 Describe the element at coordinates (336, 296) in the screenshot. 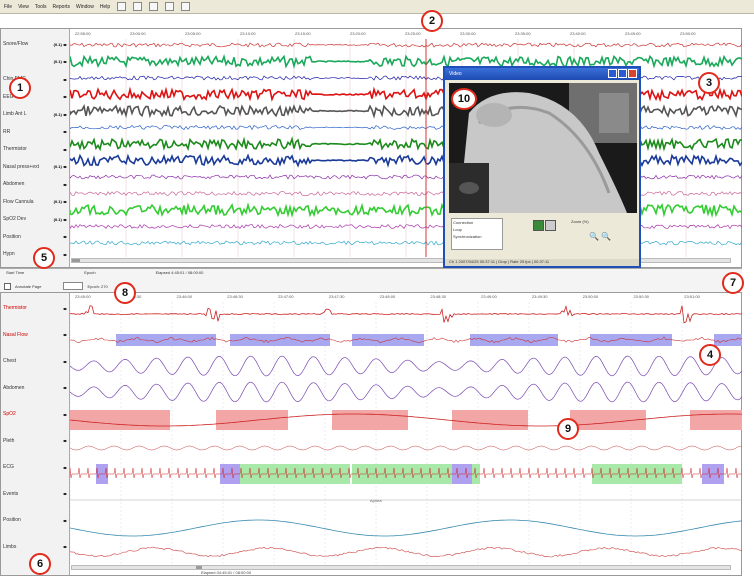

I see `time-tick-label: 23:47:30` at that location.